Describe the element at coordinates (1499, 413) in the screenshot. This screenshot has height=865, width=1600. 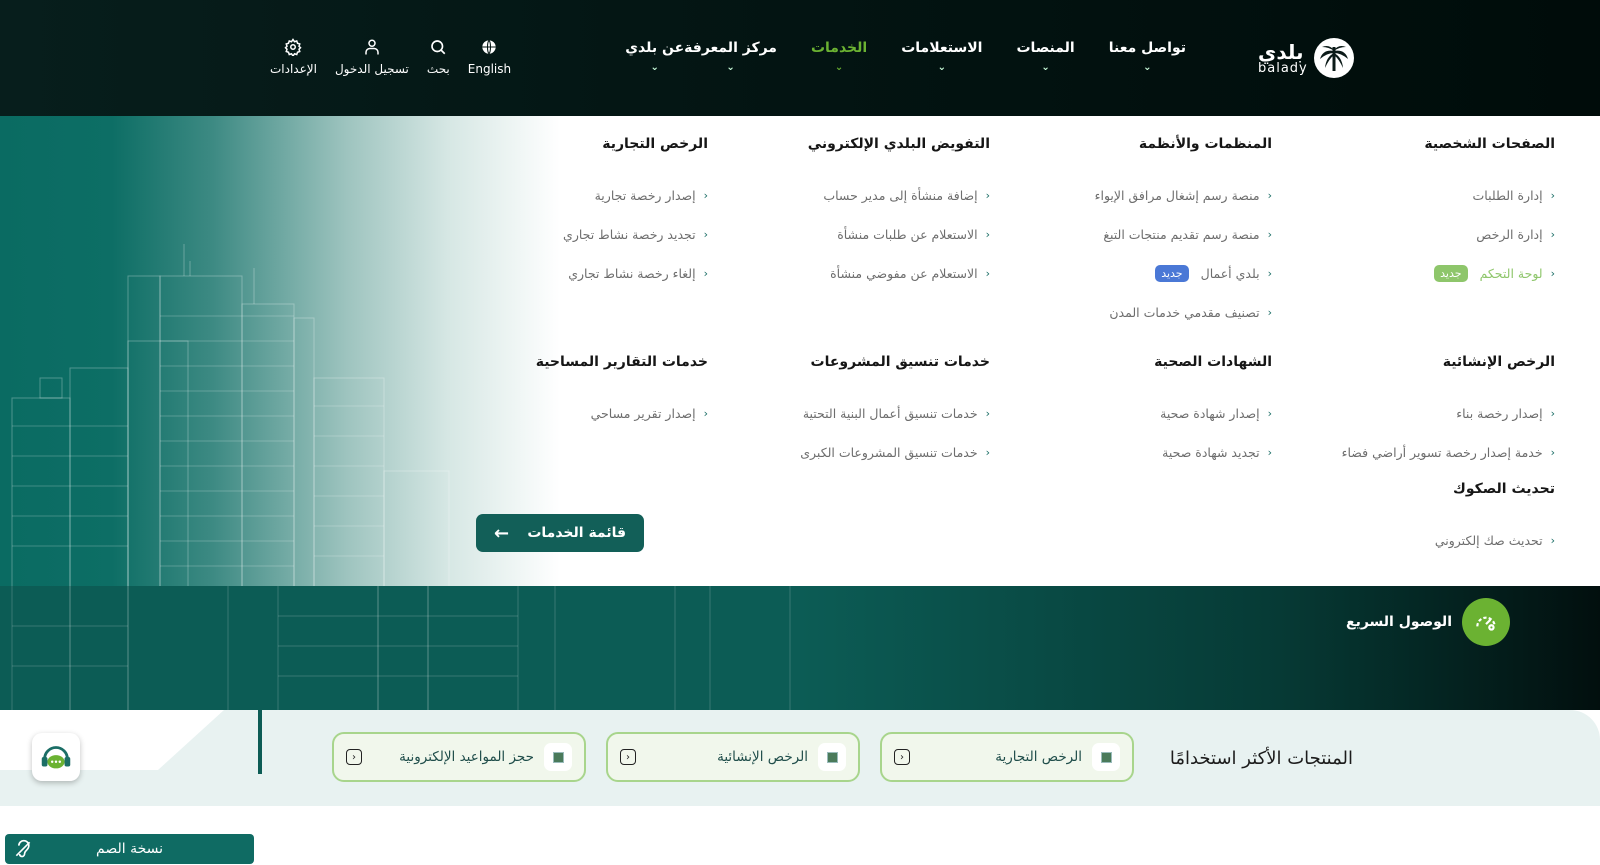
I see `link-label: إصدار رخصة بناء` at that location.